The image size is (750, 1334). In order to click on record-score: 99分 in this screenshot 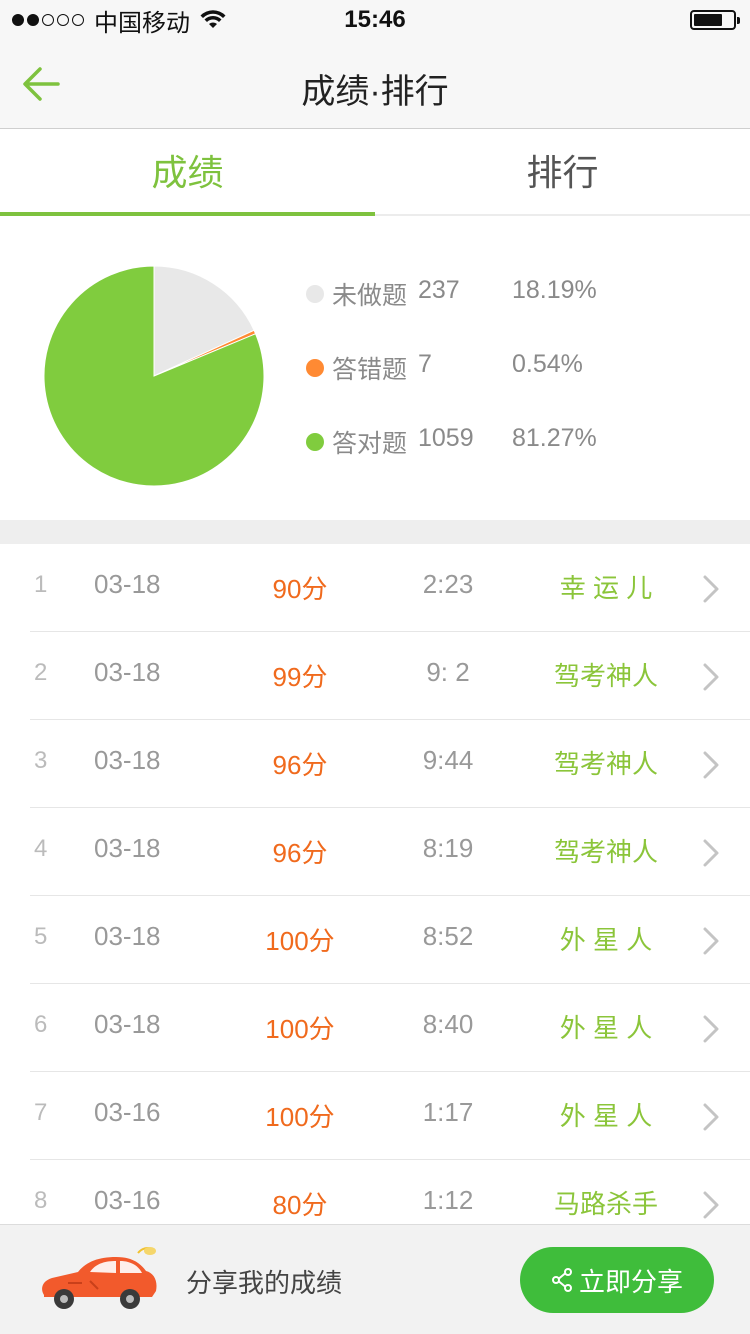, I will do `click(300, 677)`.